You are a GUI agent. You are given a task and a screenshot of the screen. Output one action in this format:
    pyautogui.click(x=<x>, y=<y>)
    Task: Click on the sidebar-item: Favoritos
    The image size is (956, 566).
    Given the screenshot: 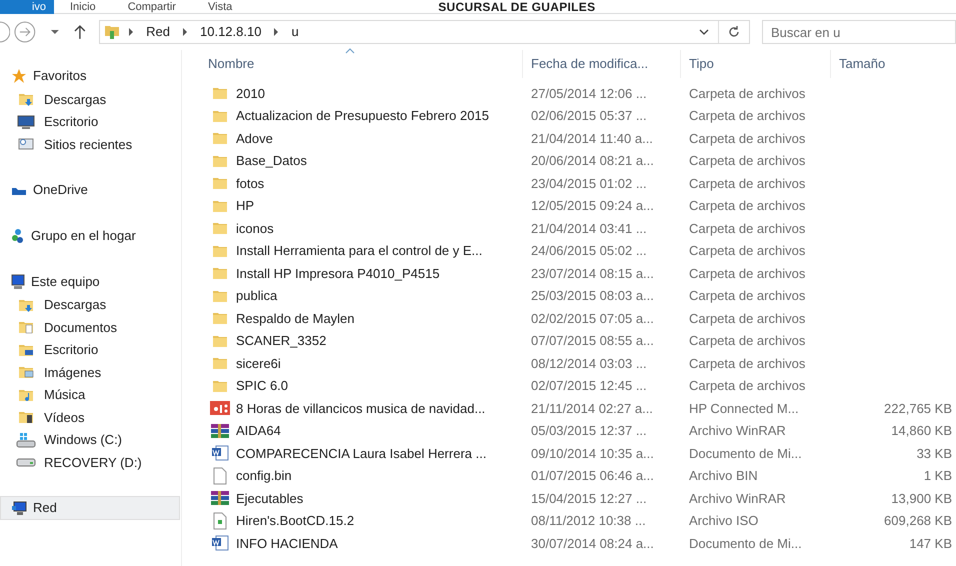 What is the action you would take?
    pyautogui.click(x=90, y=76)
    